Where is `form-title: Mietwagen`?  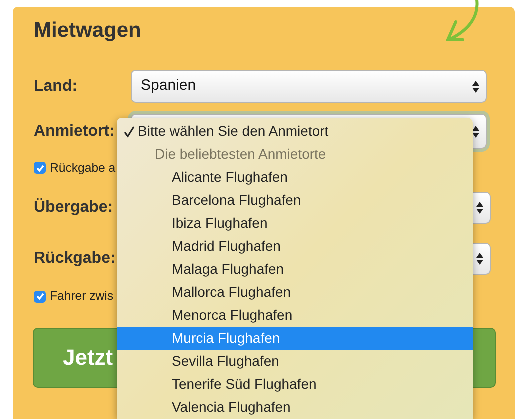 form-title: Mietwagen is located at coordinates (88, 31).